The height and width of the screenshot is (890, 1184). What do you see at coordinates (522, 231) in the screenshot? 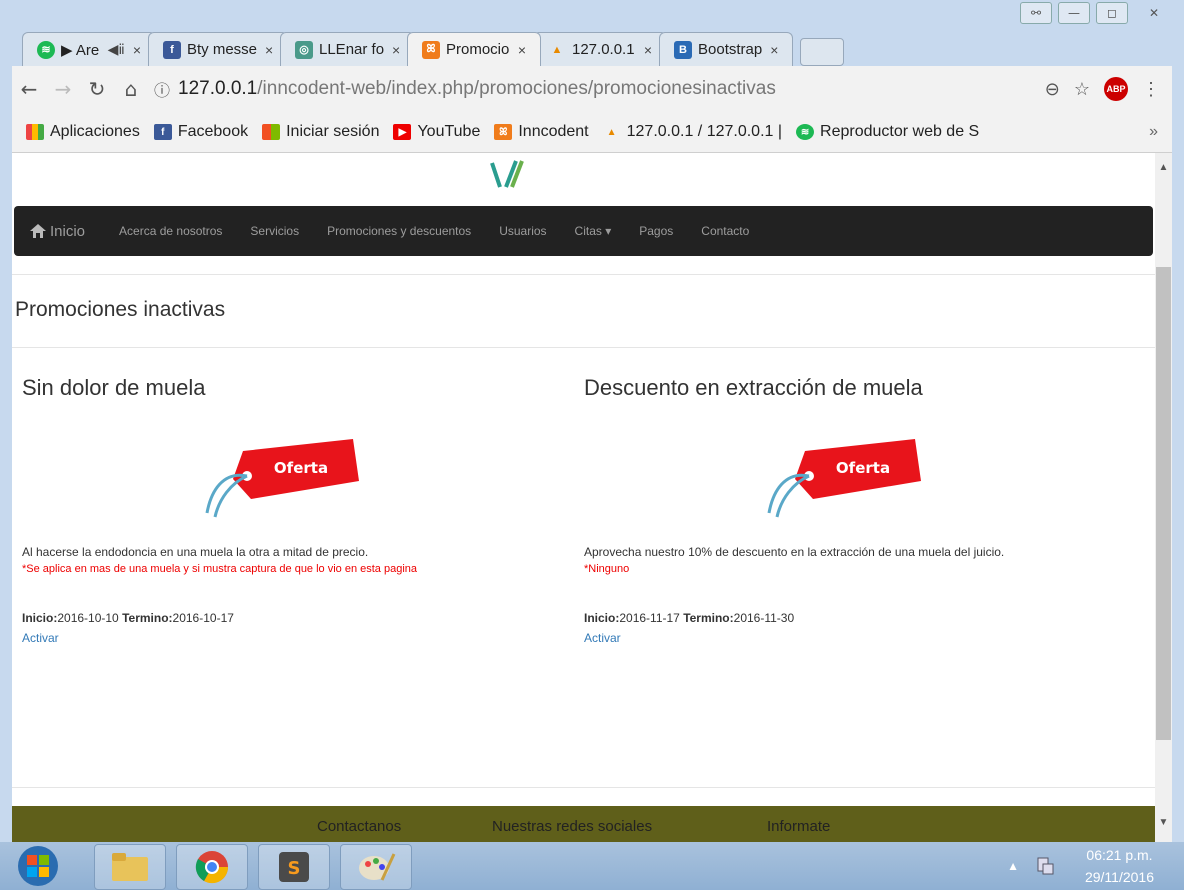
I see `nav-usuarios: Usuarios` at bounding box center [522, 231].